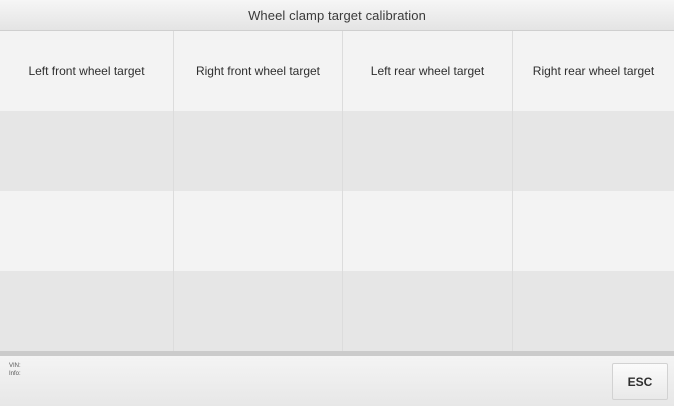 The width and height of the screenshot is (674, 406). Describe the element at coordinates (640, 381) in the screenshot. I see `esc-button: ESC` at that location.